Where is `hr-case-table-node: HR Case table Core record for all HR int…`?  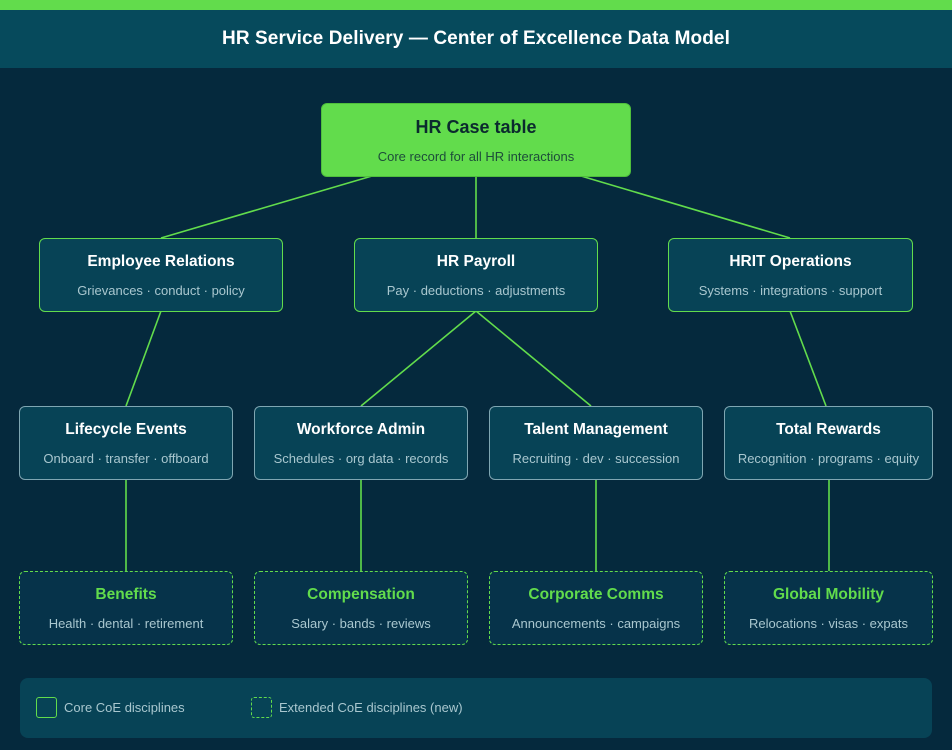 hr-case-table-node: HR Case table Core record for all HR int… is located at coordinates (476, 140).